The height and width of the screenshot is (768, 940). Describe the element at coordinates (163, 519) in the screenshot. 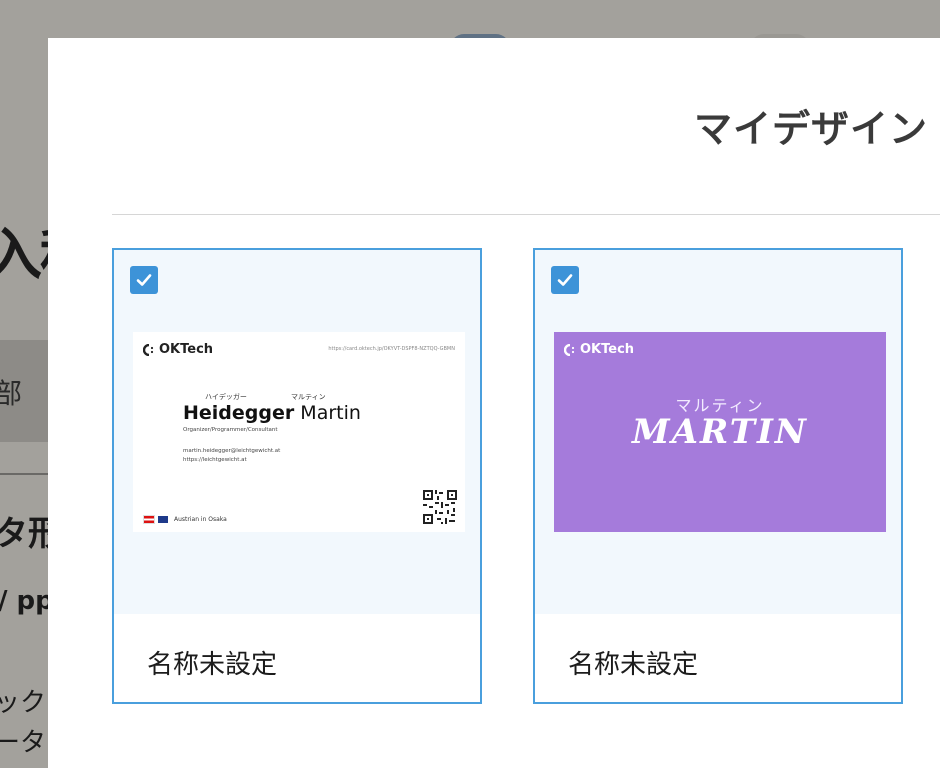

I see `eu-flag-icon` at that location.